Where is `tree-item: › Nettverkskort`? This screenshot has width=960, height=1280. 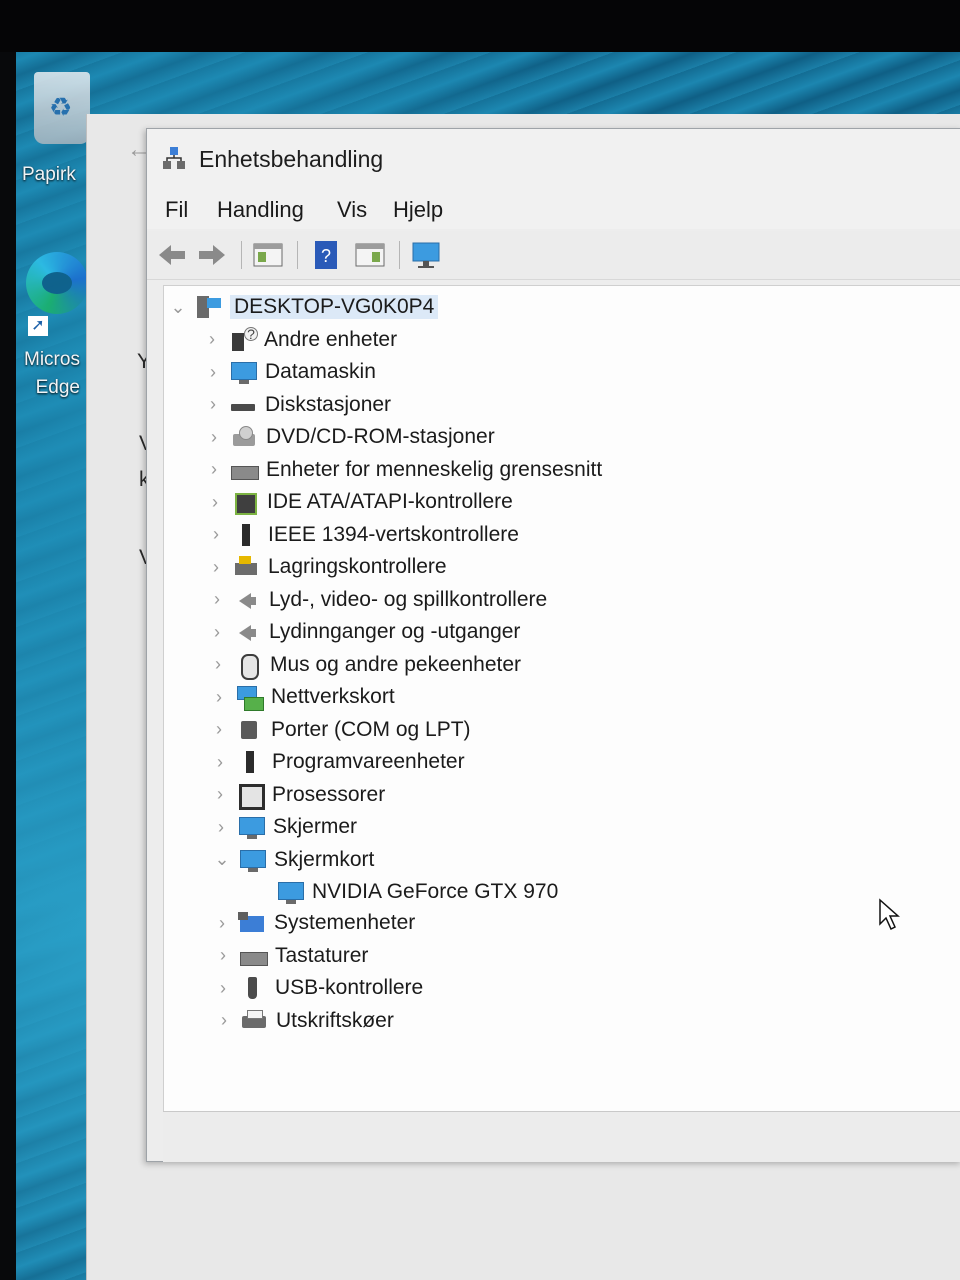 tree-item: › Nettverkskort is located at coordinates (302, 697).